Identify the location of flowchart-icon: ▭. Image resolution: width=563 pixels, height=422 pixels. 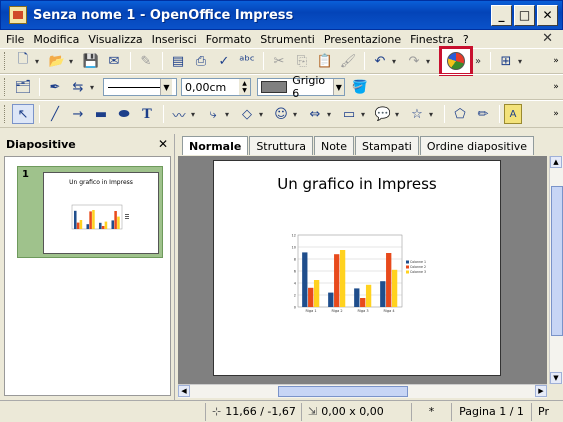
(349, 114).